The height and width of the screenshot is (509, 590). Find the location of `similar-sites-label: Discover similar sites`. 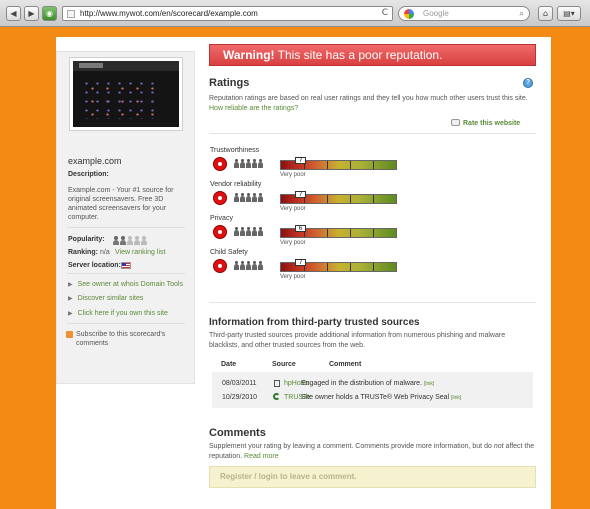

similar-sites-label: Discover similar sites is located at coordinates (111, 298).